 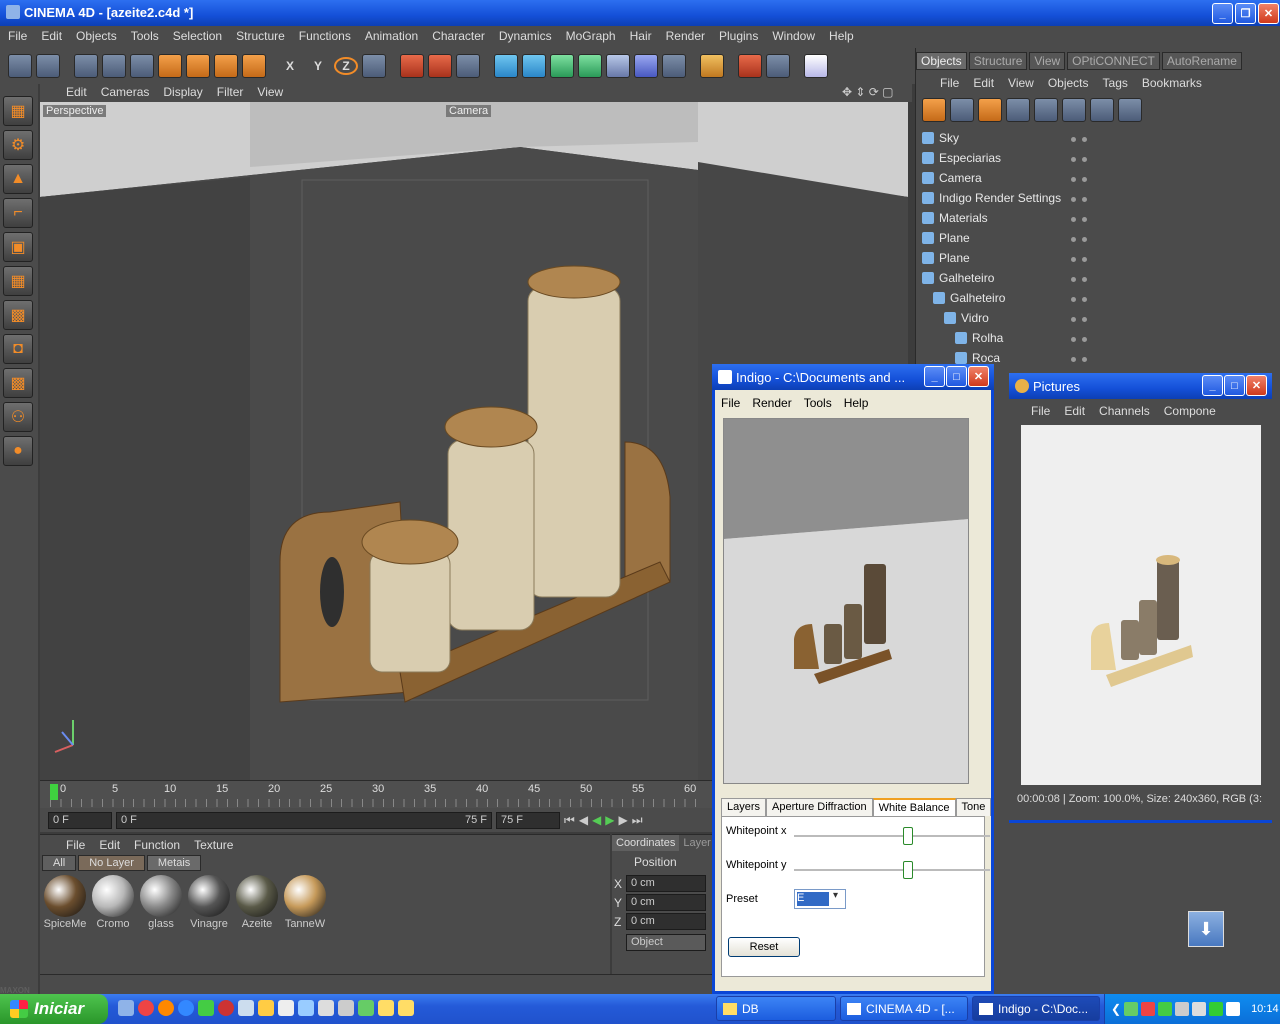 I want to click on object-tree-row: Plane, so click(x=1101, y=258).